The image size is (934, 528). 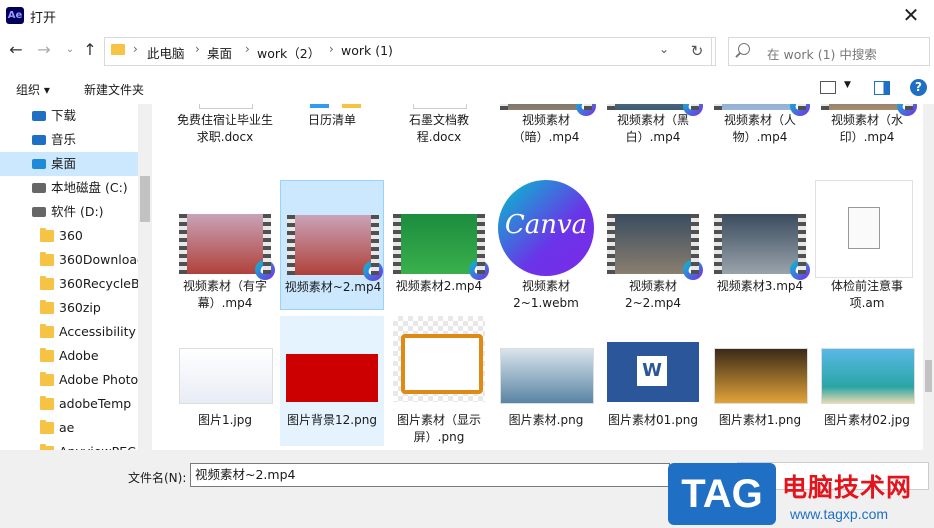 What do you see at coordinates (145, 199) in the screenshot?
I see `sidebar-scrollbar-thumb` at bounding box center [145, 199].